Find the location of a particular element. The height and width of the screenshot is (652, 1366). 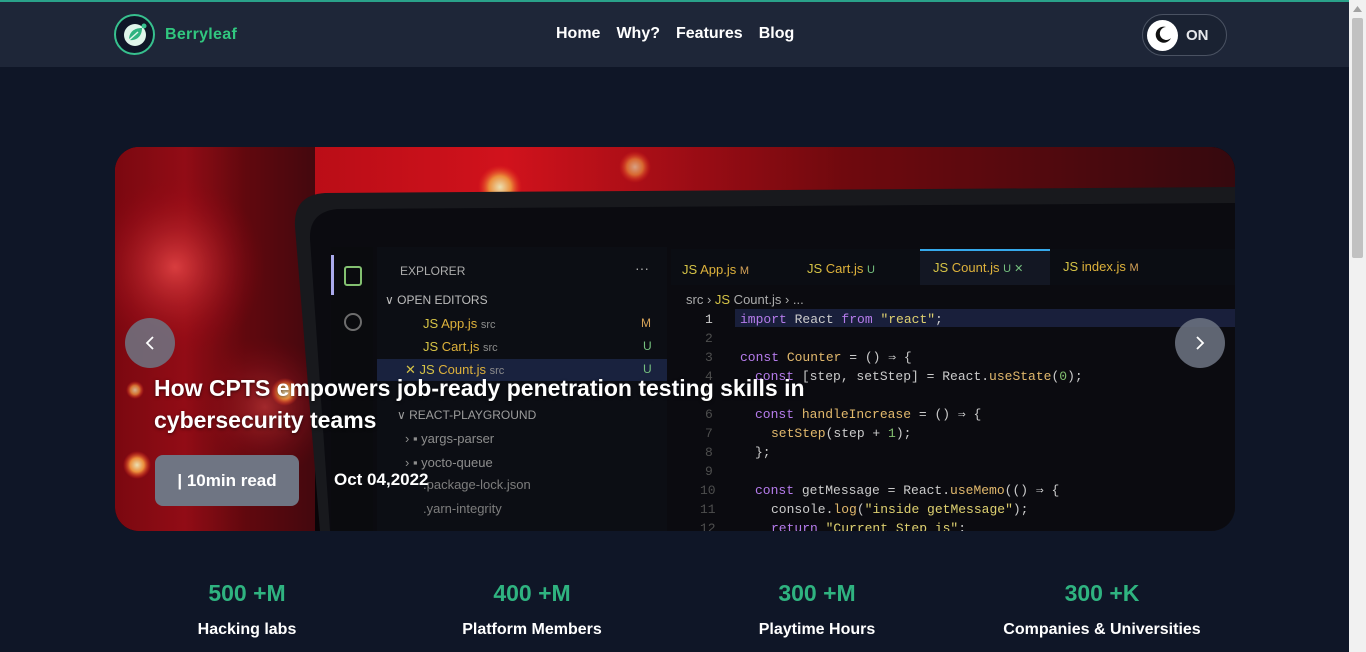

scrollbar-thumb is located at coordinates (1357, 138).